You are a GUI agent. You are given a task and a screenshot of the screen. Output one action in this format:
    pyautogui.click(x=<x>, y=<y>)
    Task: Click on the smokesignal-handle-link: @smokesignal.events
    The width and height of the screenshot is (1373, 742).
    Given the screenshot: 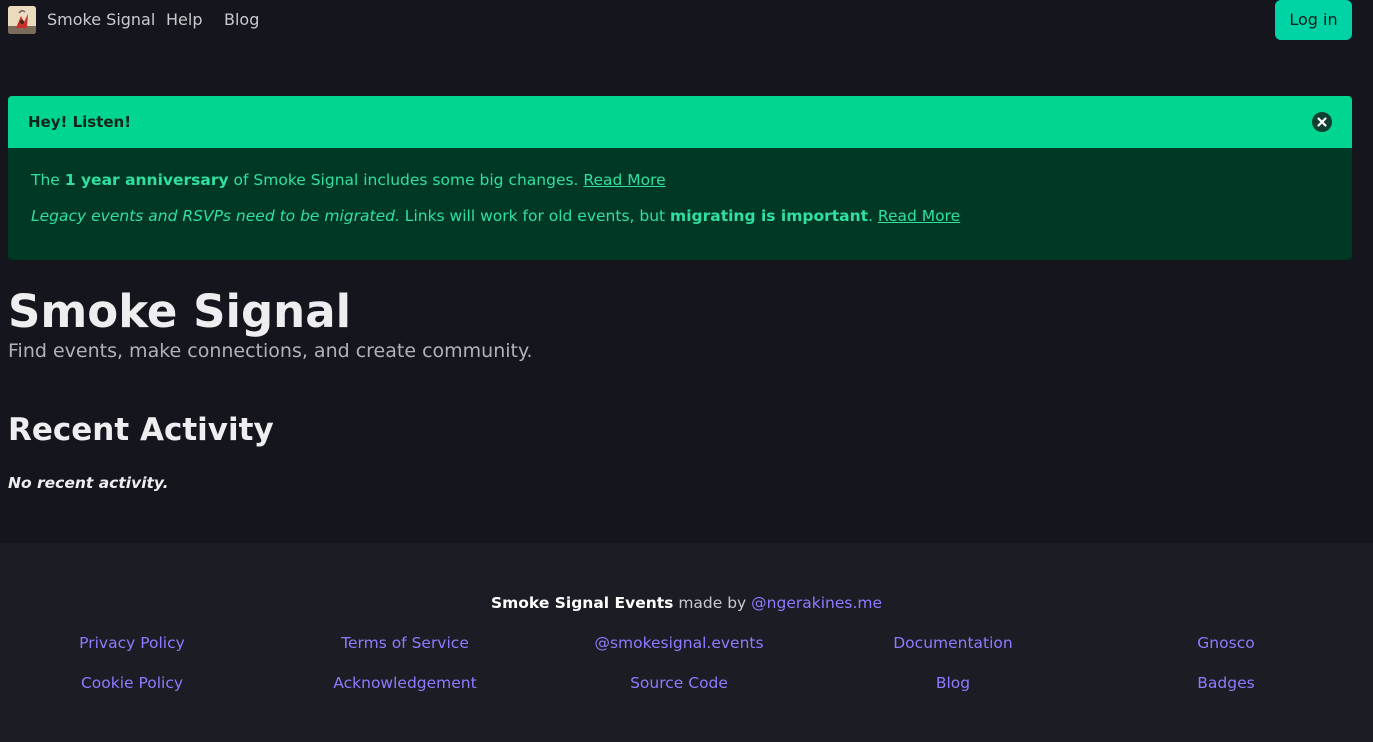 What is the action you would take?
    pyautogui.click(x=679, y=643)
    